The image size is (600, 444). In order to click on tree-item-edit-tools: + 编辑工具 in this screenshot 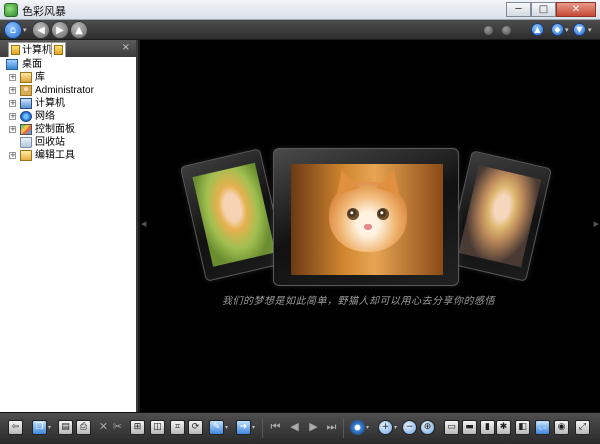, I will do `click(68, 155)`.